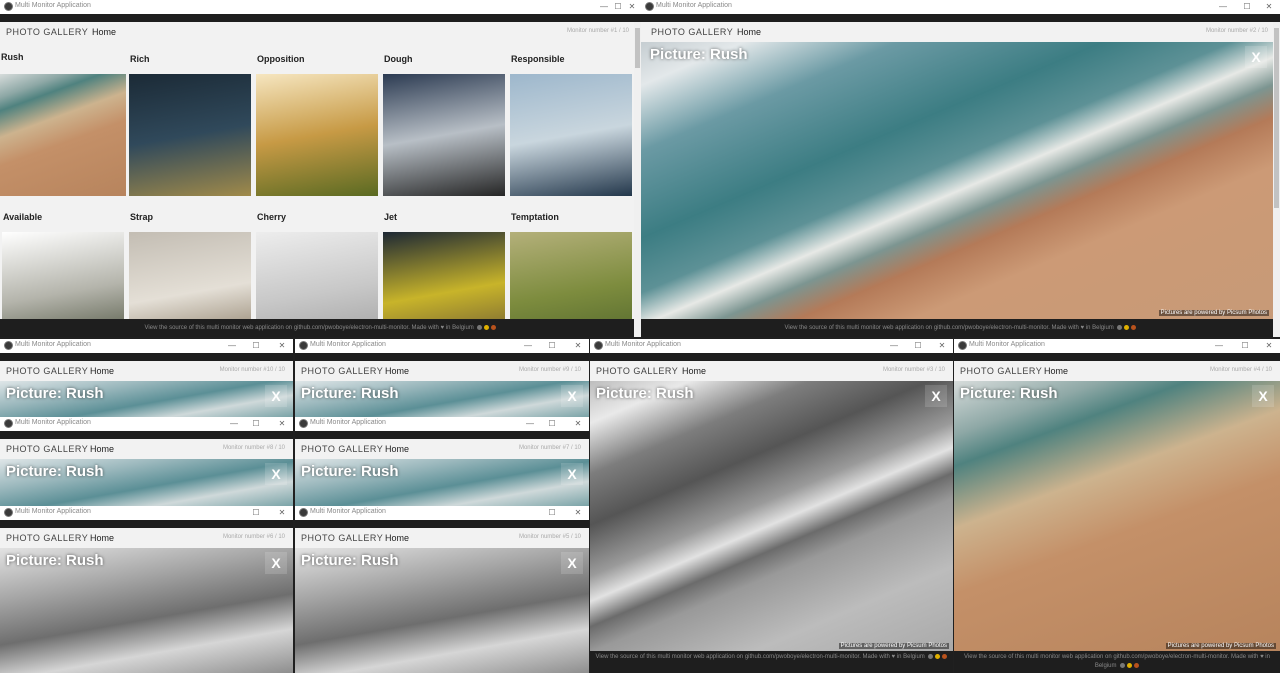 The height and width of the screenshot is (673, 1280). I want to click on monitor-number: Monitor number #6 / 10, so click(253, 537).